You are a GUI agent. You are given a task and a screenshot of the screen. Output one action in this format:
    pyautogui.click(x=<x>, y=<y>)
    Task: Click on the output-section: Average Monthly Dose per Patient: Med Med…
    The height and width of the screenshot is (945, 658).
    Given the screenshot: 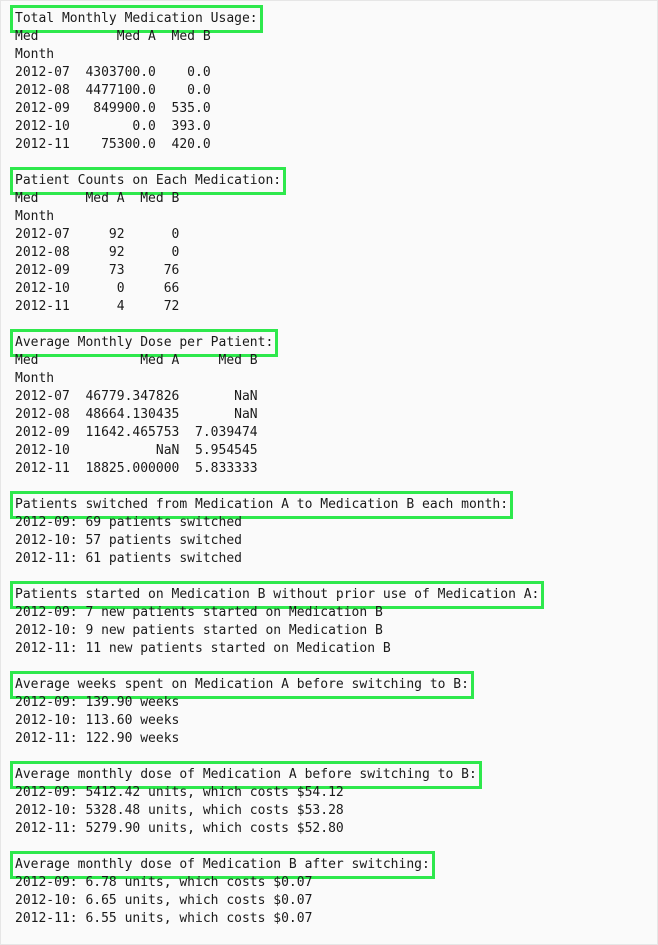 What is the action you would take?
    pyautogui.click(x=274, y=412)
    